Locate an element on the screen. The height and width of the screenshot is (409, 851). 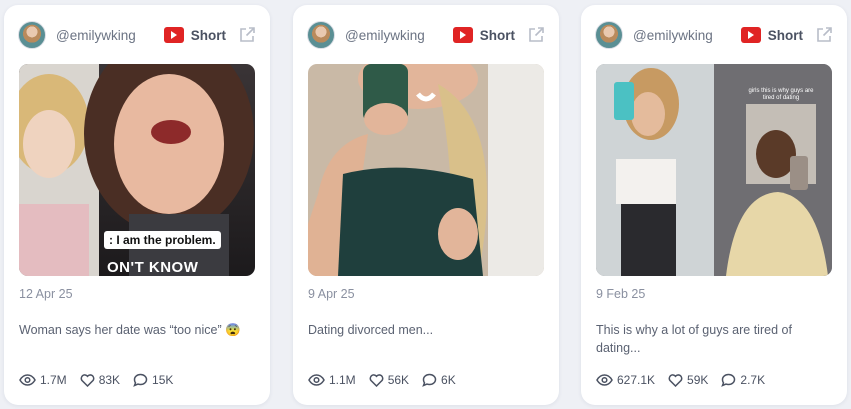
stats-row: 627.1K 59K 2.7K is located at coordinates (687, 380).